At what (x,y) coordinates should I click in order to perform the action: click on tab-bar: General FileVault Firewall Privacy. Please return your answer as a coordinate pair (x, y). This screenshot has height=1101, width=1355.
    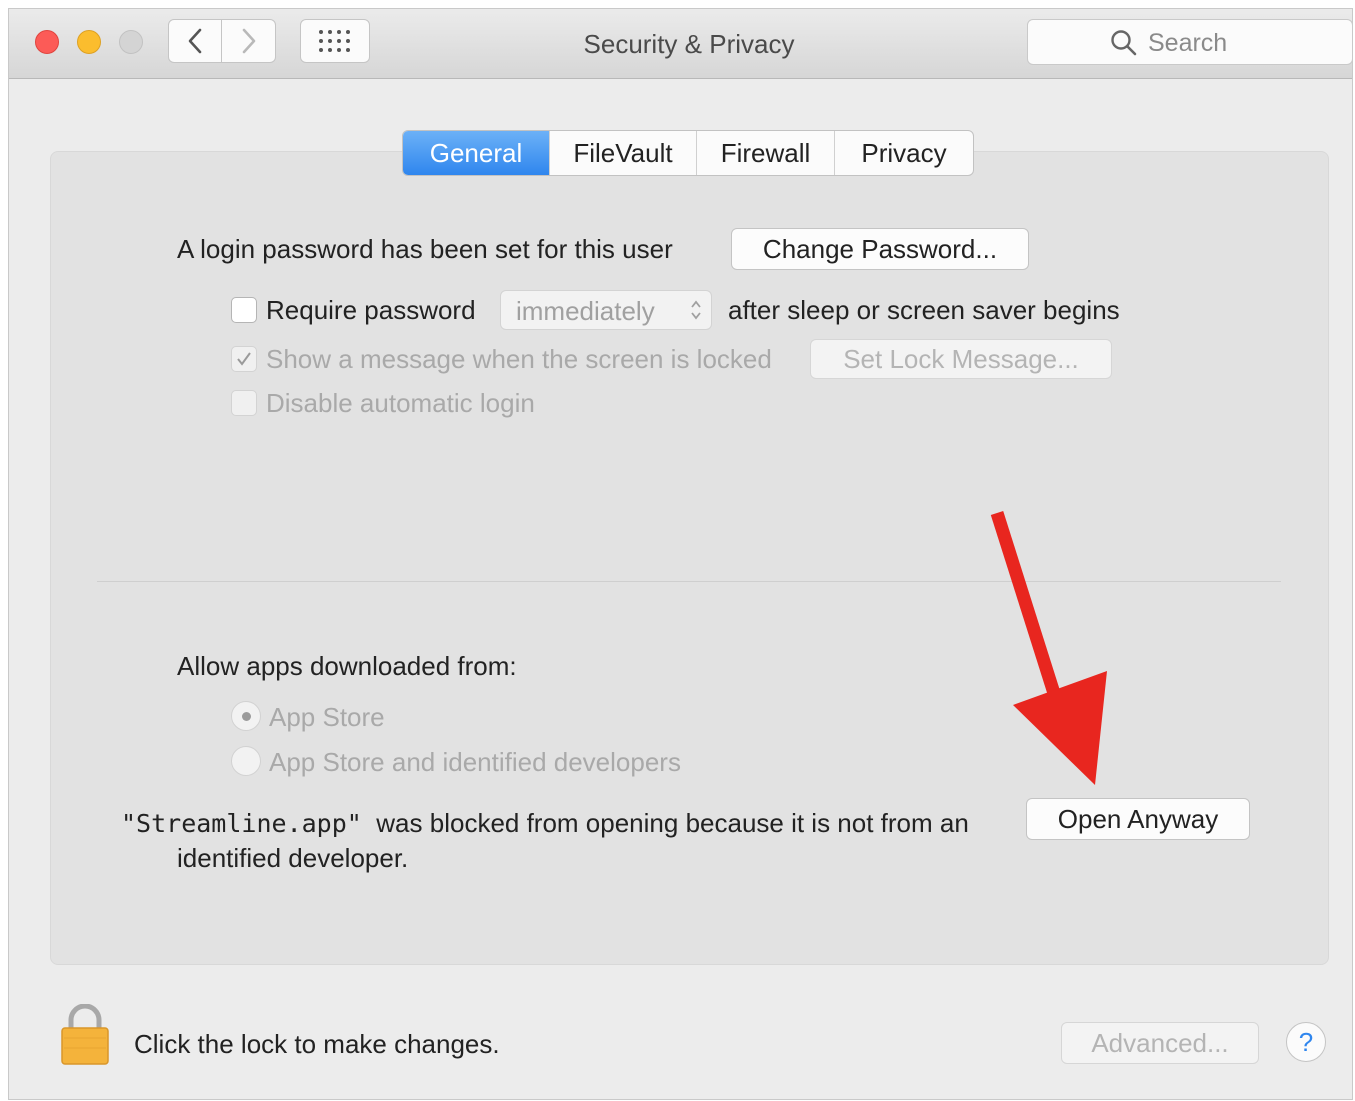
    Looking at the image, I should click on (688, 153).